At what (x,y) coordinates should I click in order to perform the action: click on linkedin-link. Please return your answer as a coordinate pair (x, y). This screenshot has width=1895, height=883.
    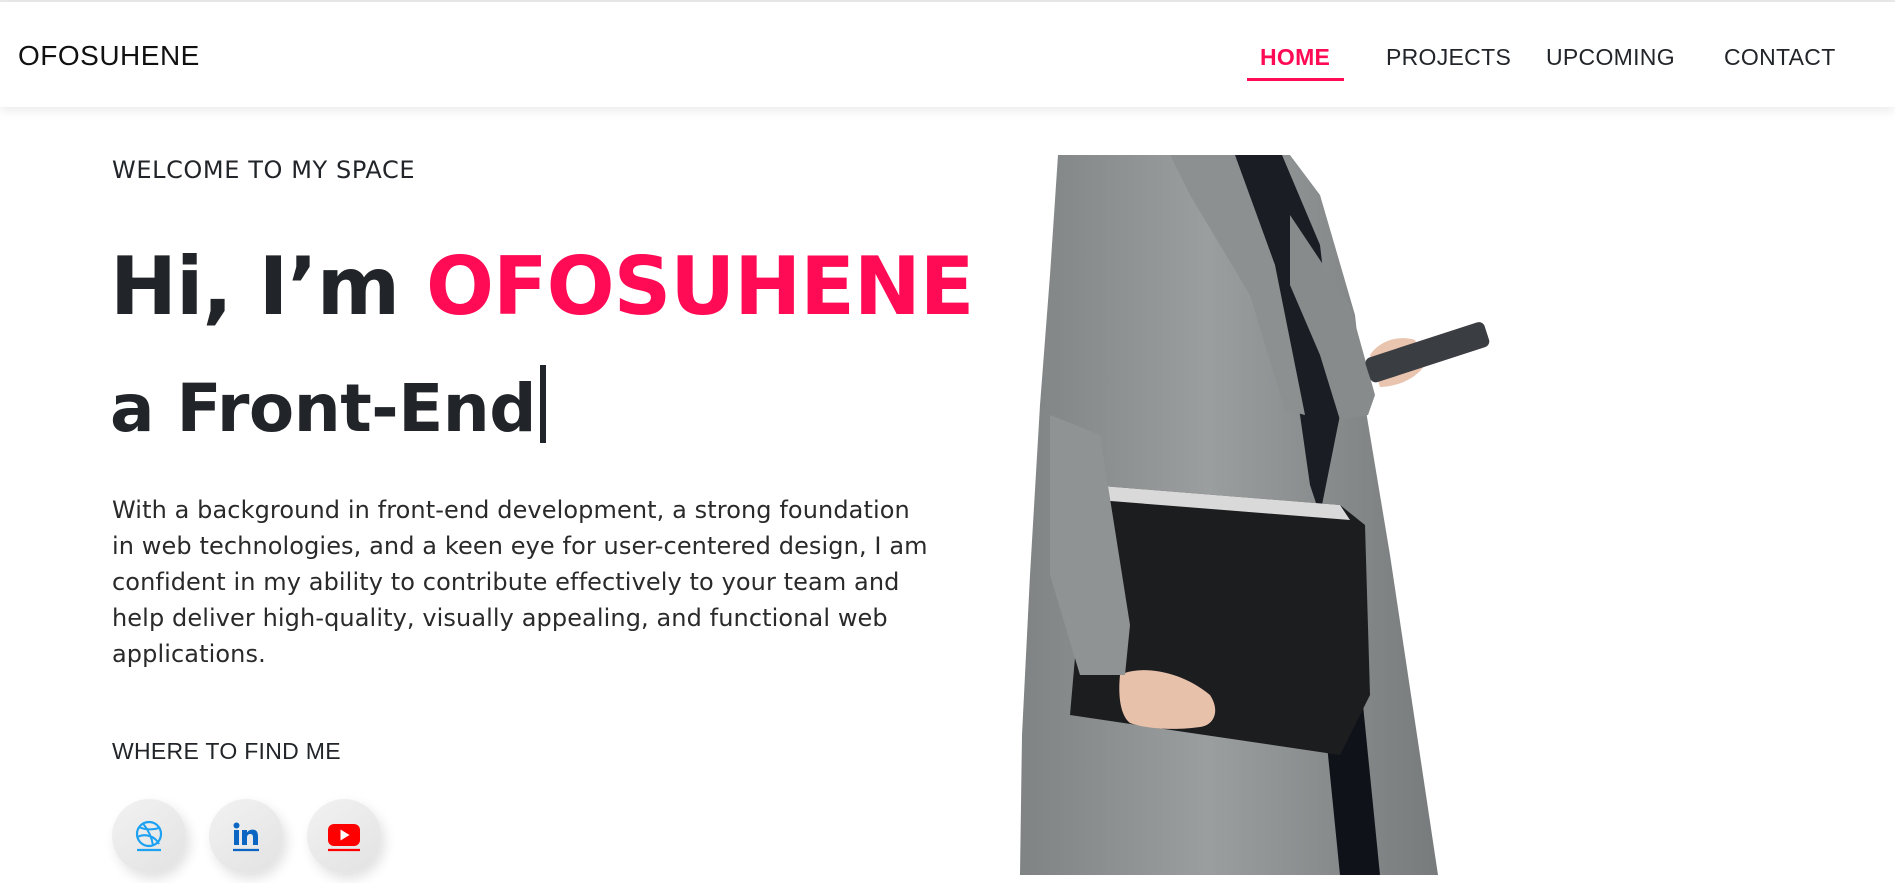
    Looking at the image, I should click on (246, 836).